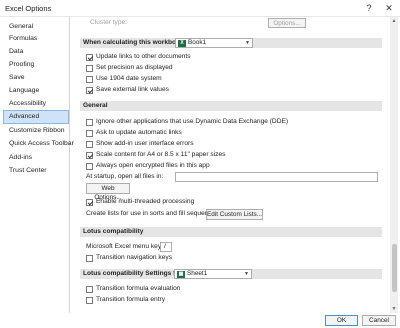 This screenshot has height=328, width=400. Describe the element at coordinates (394, 309) in the screenshot. I see `scroll-down-icon: ▼` at that location.